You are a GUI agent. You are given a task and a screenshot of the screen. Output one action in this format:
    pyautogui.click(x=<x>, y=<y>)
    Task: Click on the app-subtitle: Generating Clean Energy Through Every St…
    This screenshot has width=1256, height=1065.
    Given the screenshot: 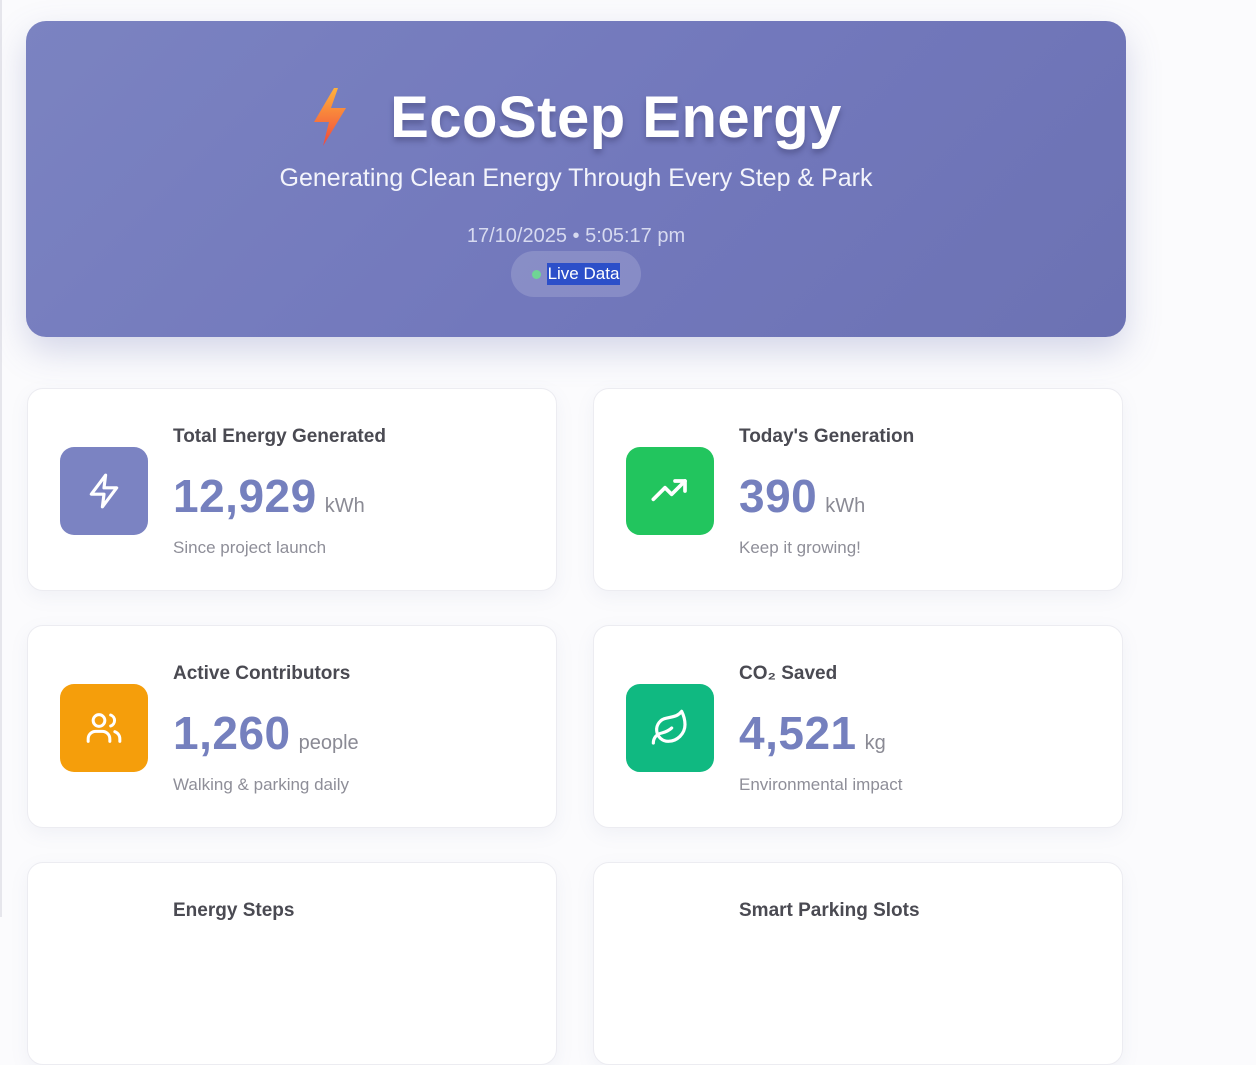 What is the action you would take?
    pyautogui.click(x=576, y=178)
    